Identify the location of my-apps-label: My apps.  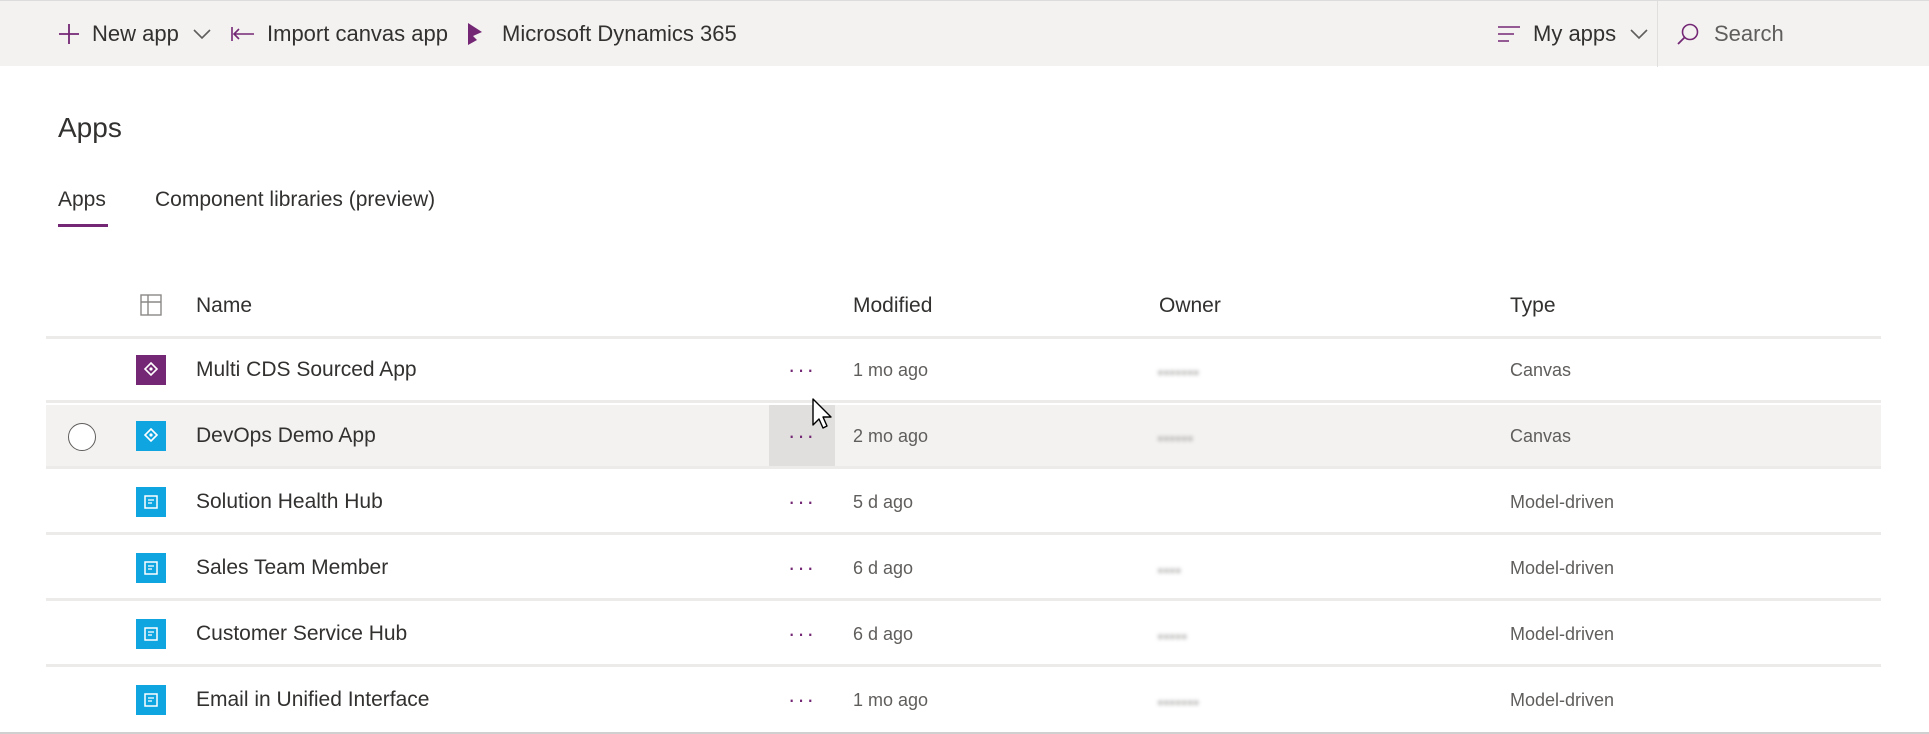
(1575, 33).